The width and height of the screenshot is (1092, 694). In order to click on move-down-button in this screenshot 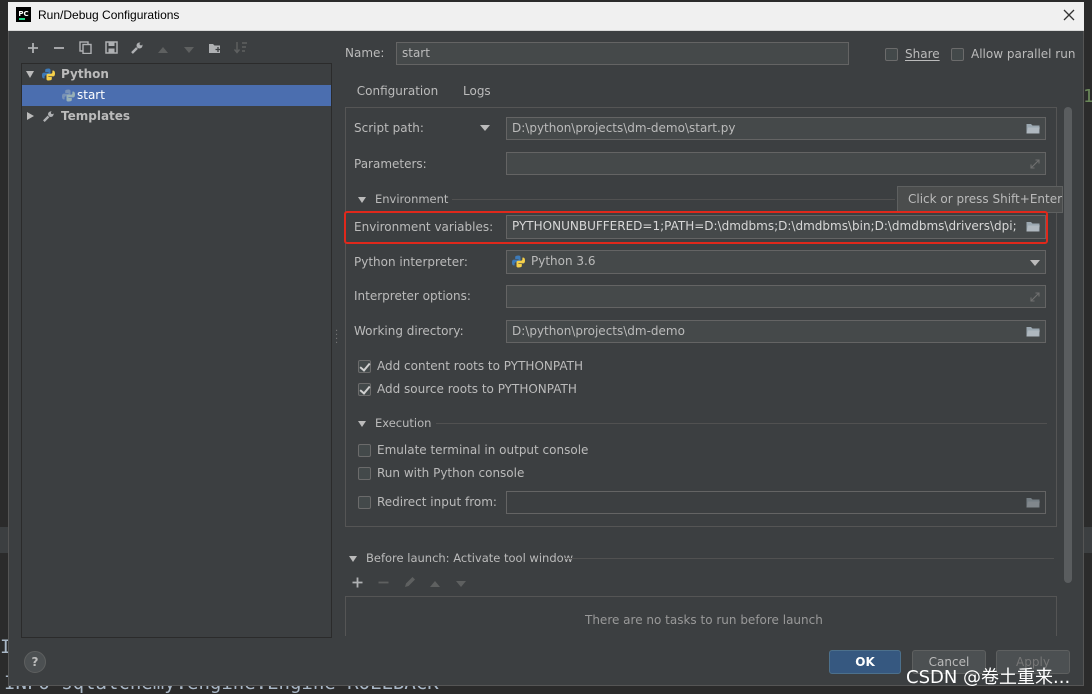, I will do `click(189, 50)`.